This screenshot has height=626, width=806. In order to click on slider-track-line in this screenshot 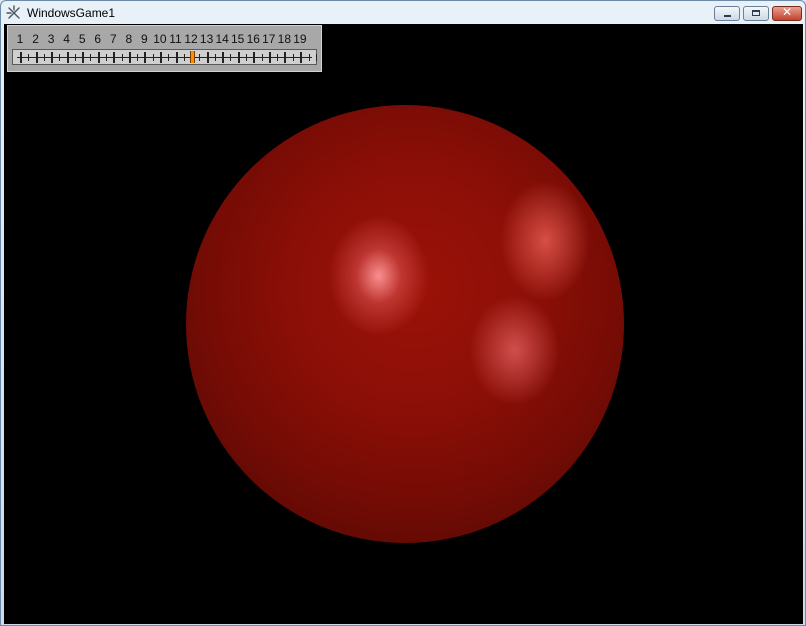, I will do `click(164, 57)`.